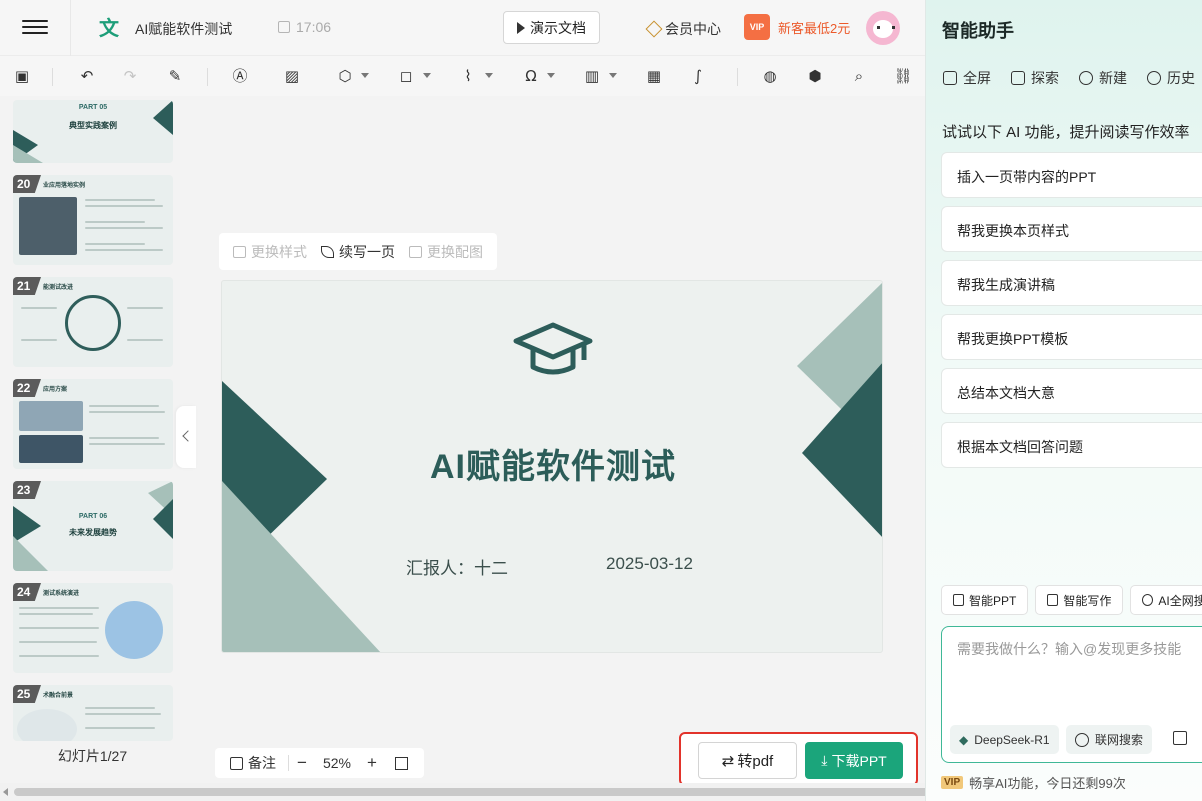 Image resolution: width=1202 pixels, height=801 pixels. What do you see at coordinates (87, 76) in the screenshot?
I see `undo-icon: ↶` at bounding box center [87, 76].